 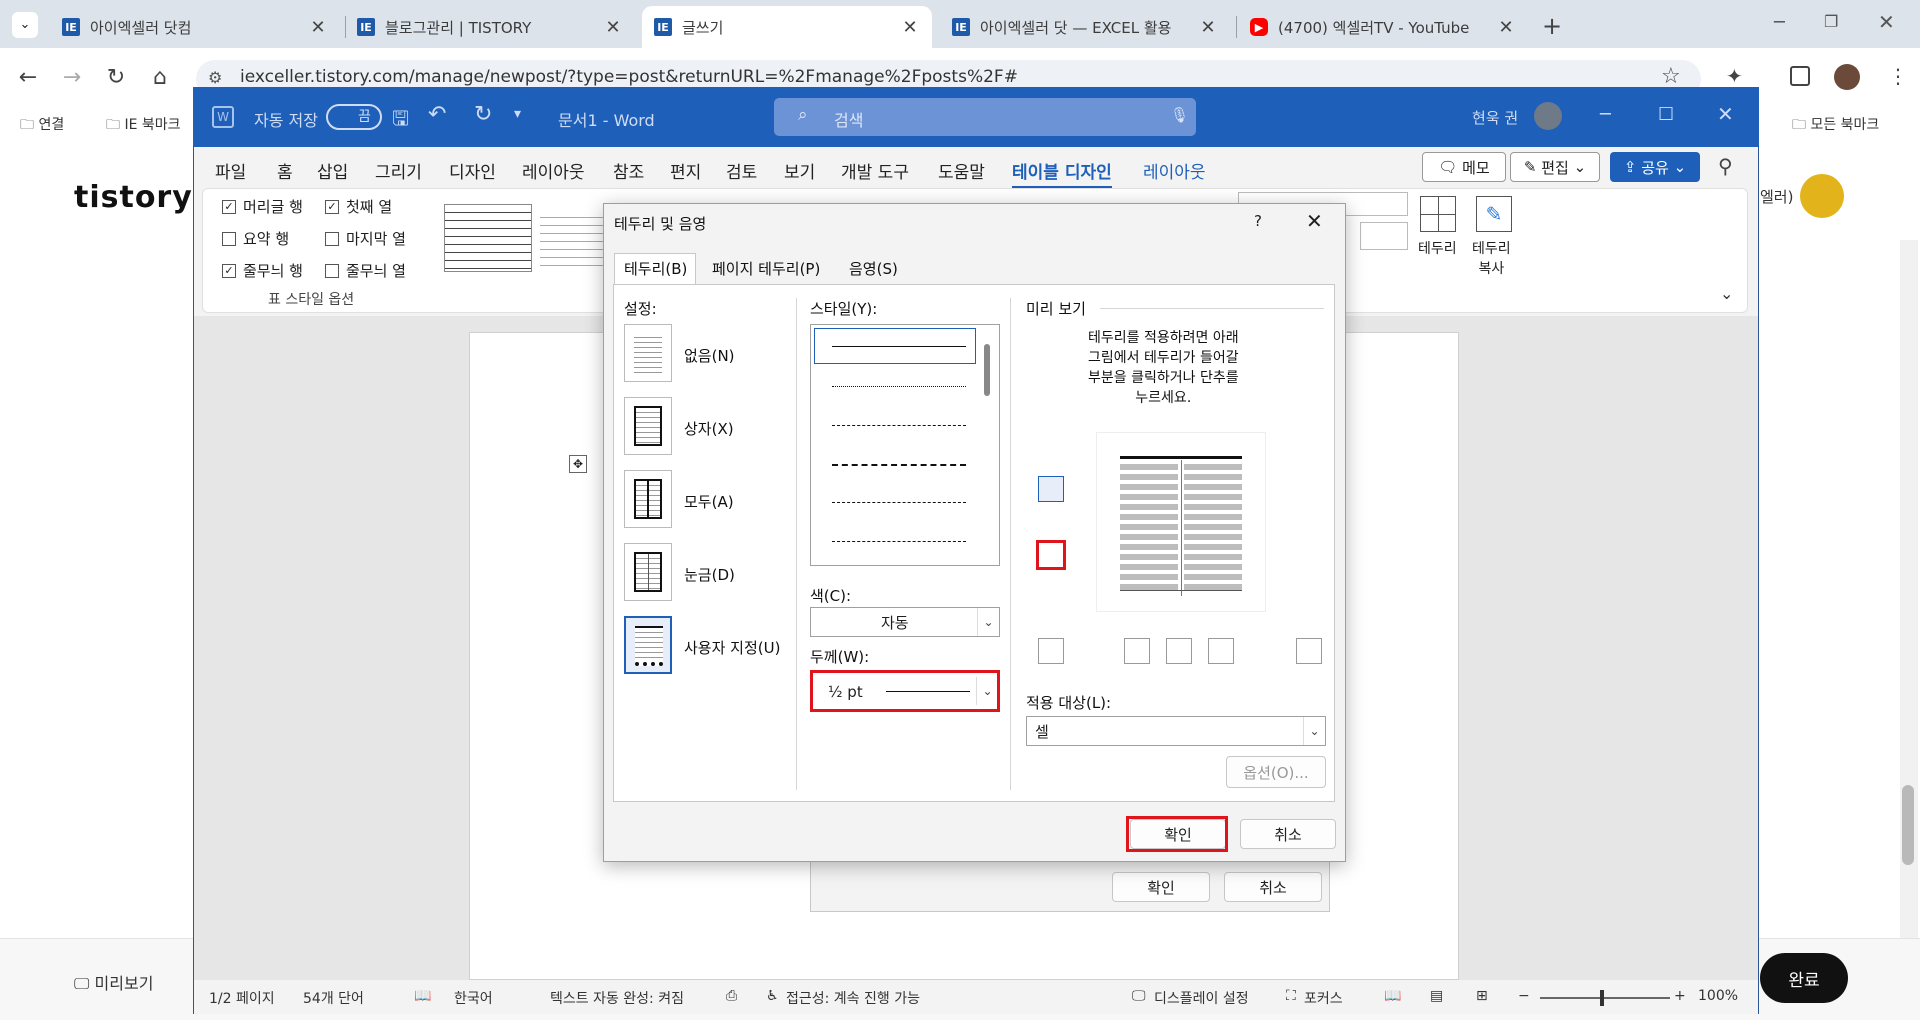 I want to click on tab-draw: 그리기, so click(x=398, y=170).